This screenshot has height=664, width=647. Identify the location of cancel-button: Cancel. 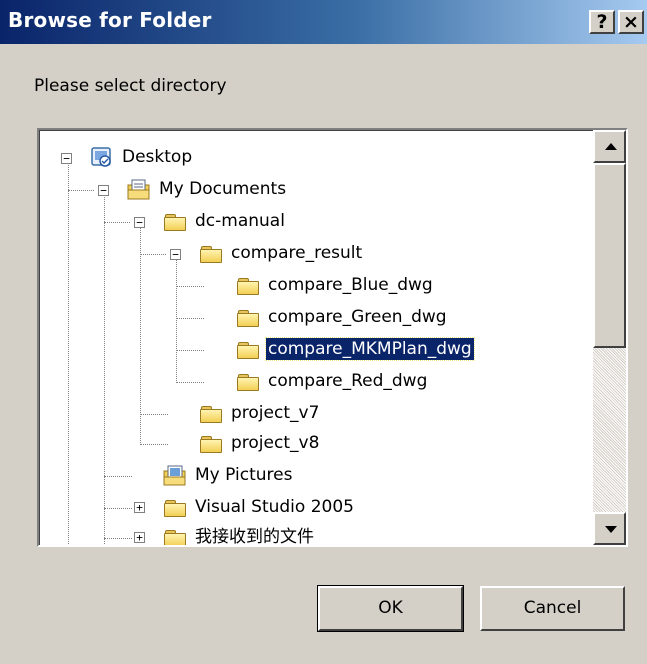
(552, 608).